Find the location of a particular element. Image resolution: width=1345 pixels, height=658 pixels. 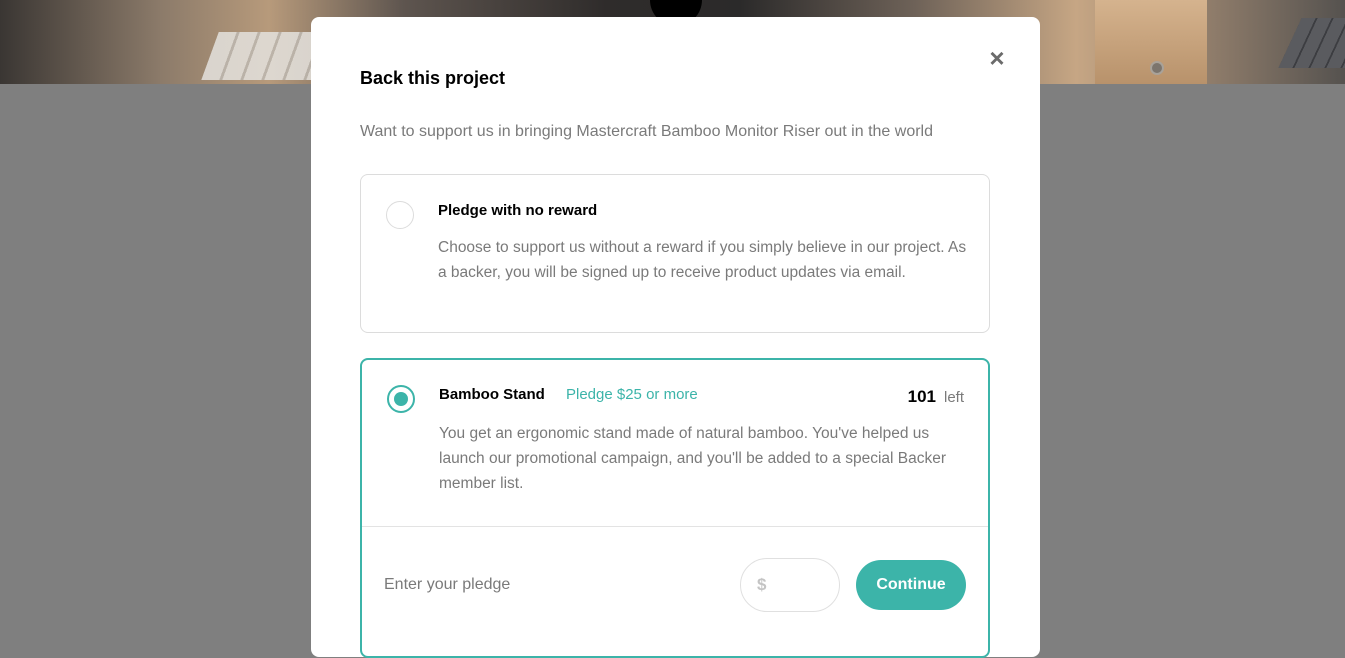

radio-bamboo-stand is located at coordinates (401, 399).